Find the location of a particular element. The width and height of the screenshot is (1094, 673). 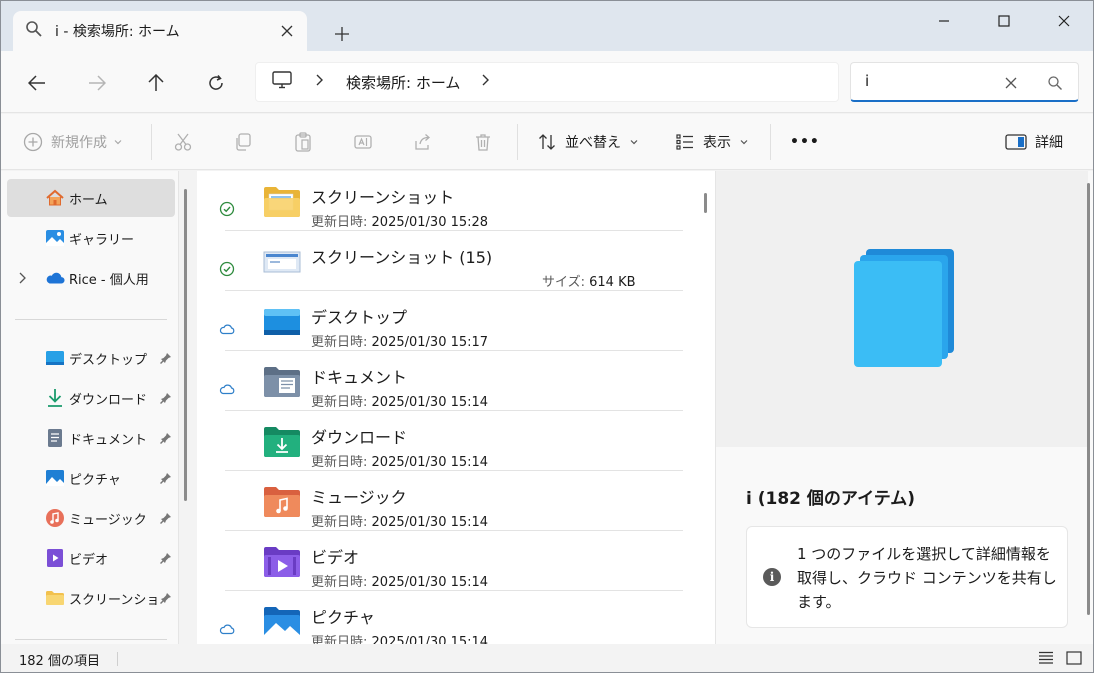

sidebar-item-pictures: ピクチャ is located at coordinates (91, 478).